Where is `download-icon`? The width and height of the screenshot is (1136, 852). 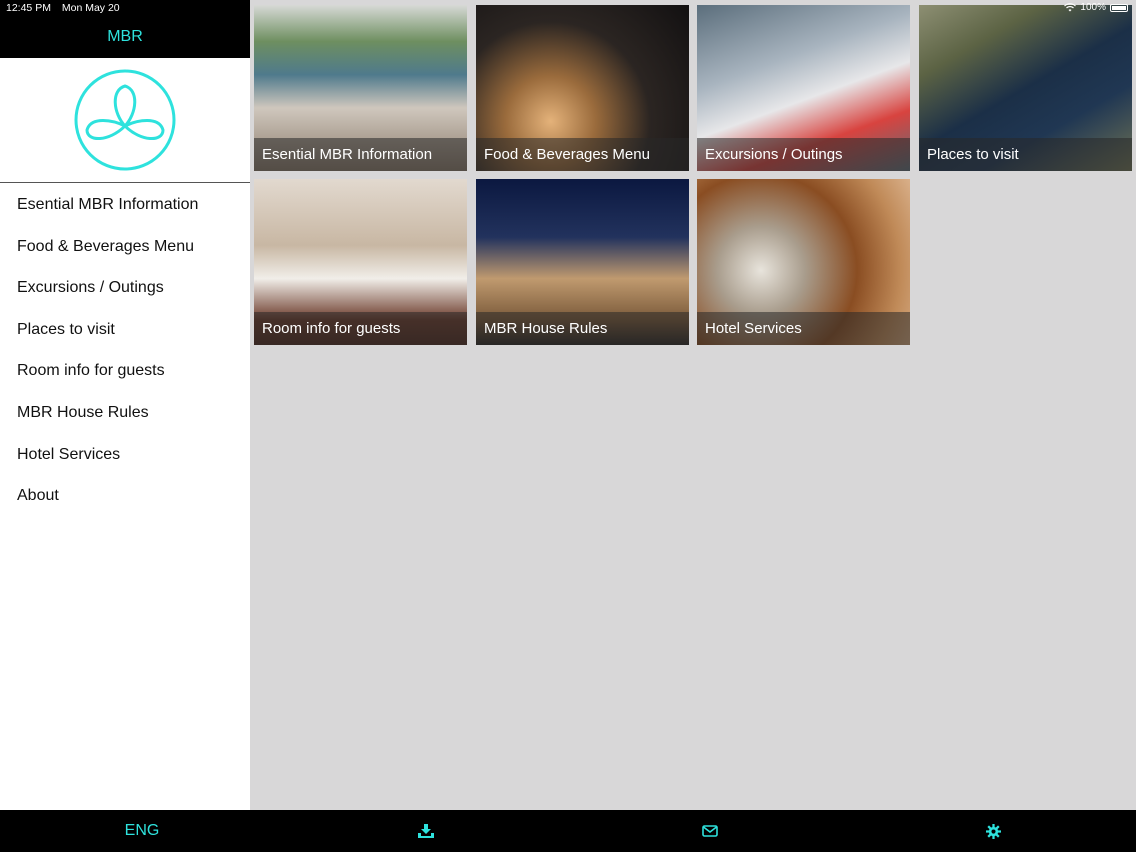 download-icon is located at coordinates (426, 831).